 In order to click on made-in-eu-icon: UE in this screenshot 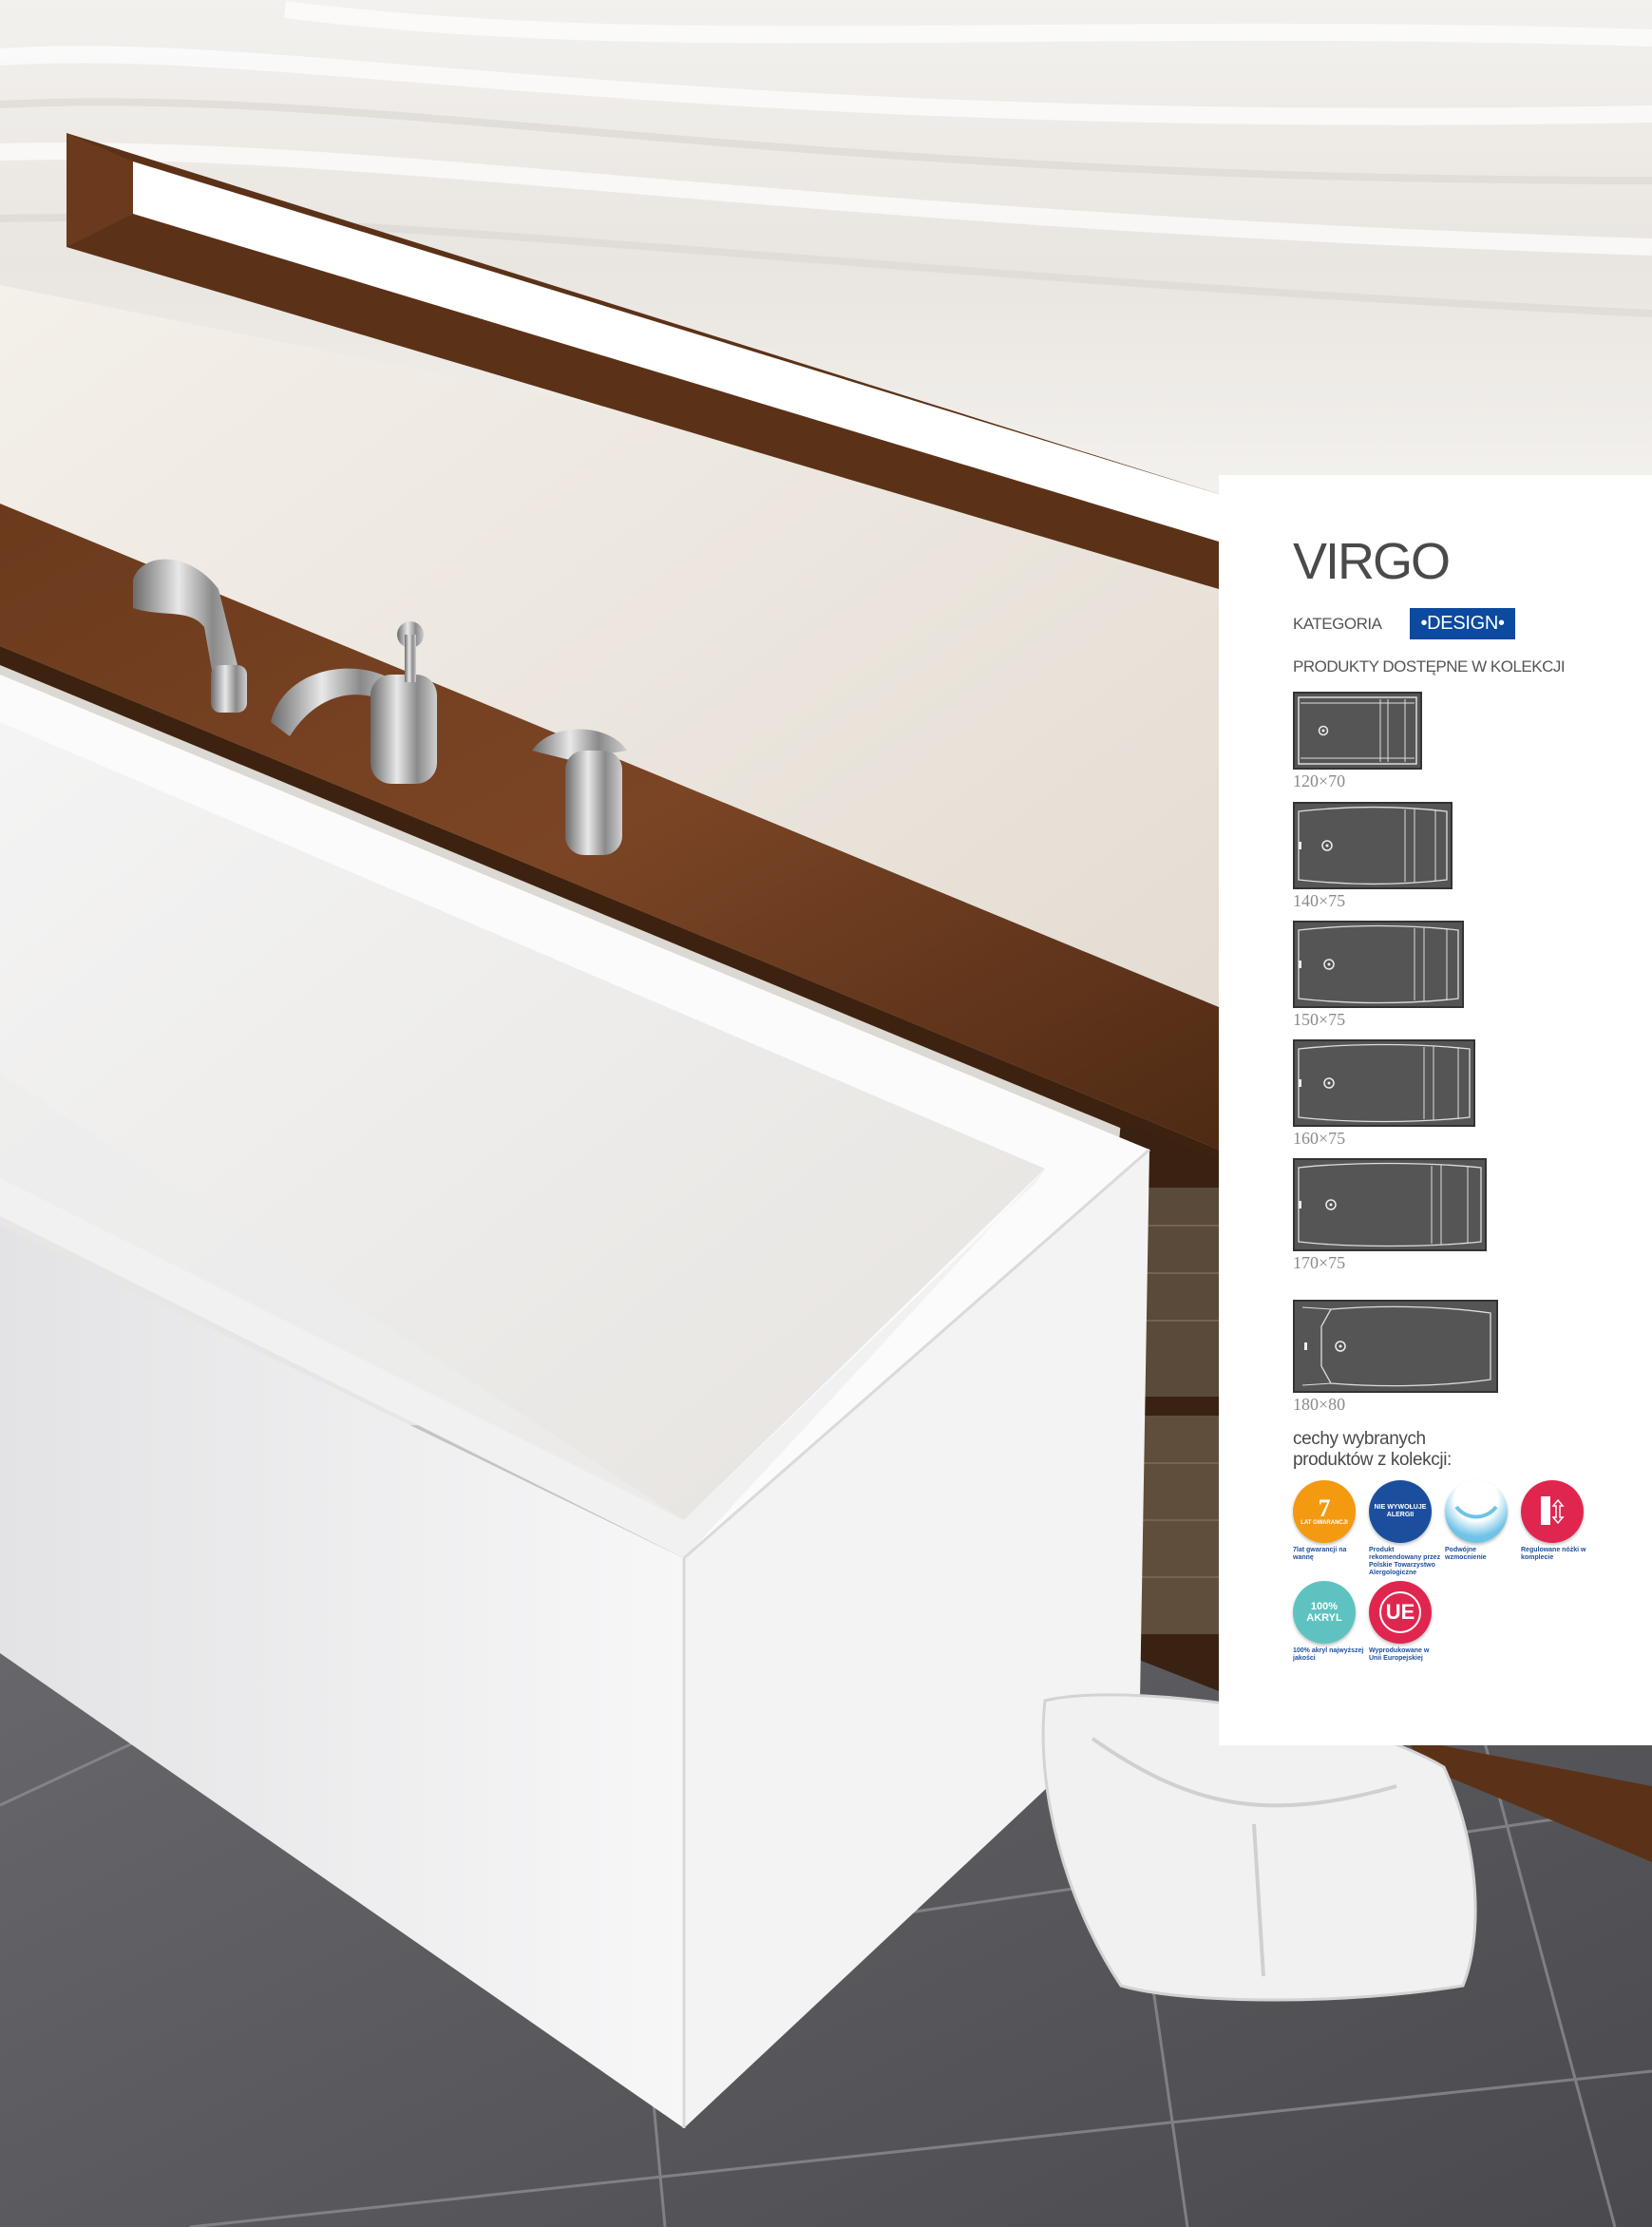, I will do `click(1400, 1612)`.